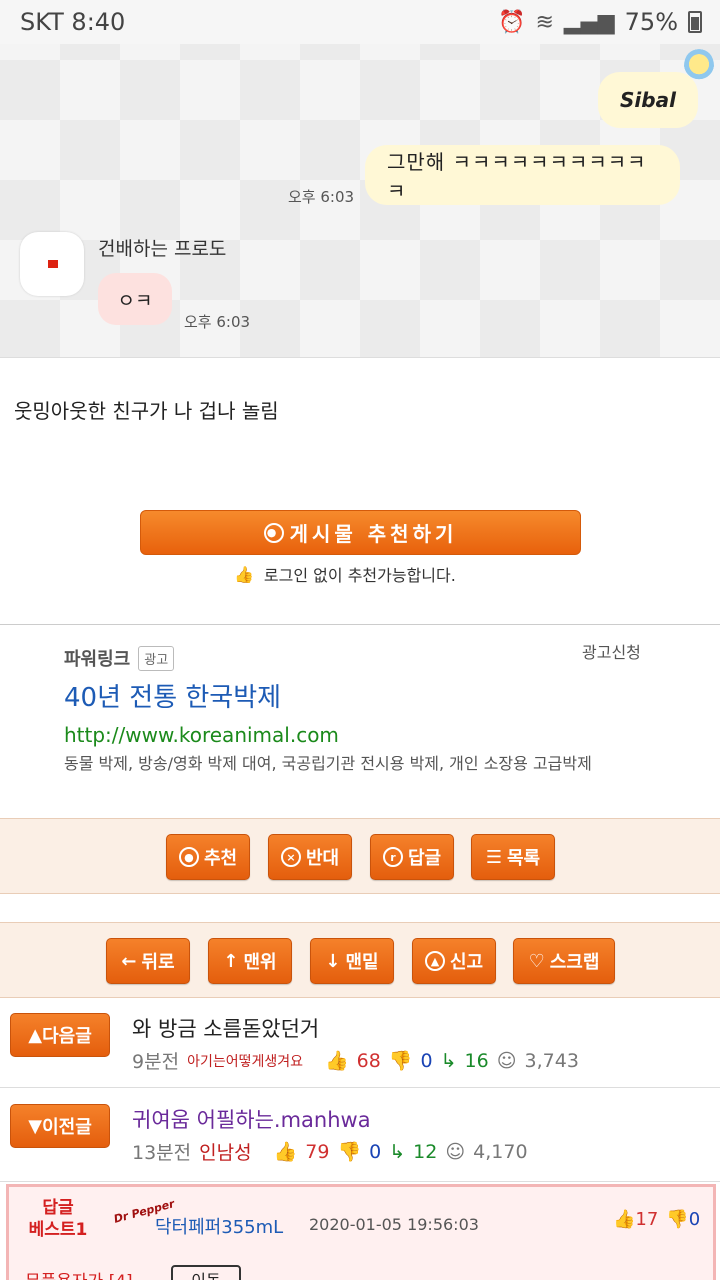  I want to click on recommend-post-label: 게시물 추천하기, so click(373, 534).